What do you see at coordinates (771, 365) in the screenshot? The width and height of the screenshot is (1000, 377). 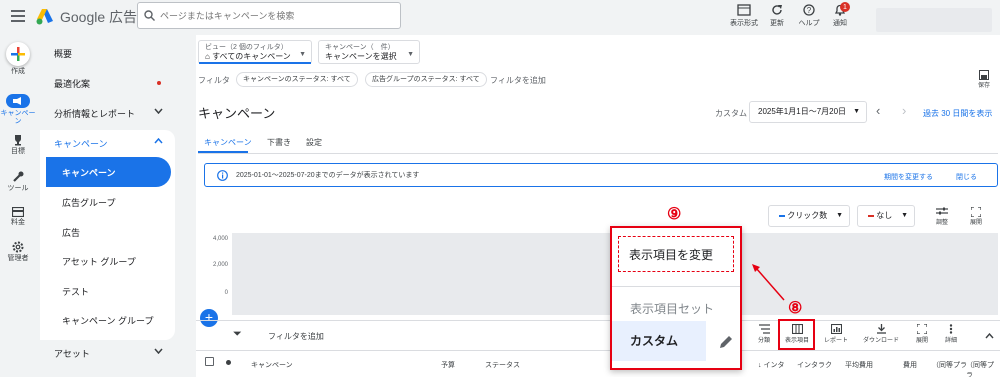 I see `col-interactions-sorted: ↓ インタ` at bounding box center [771, 365].